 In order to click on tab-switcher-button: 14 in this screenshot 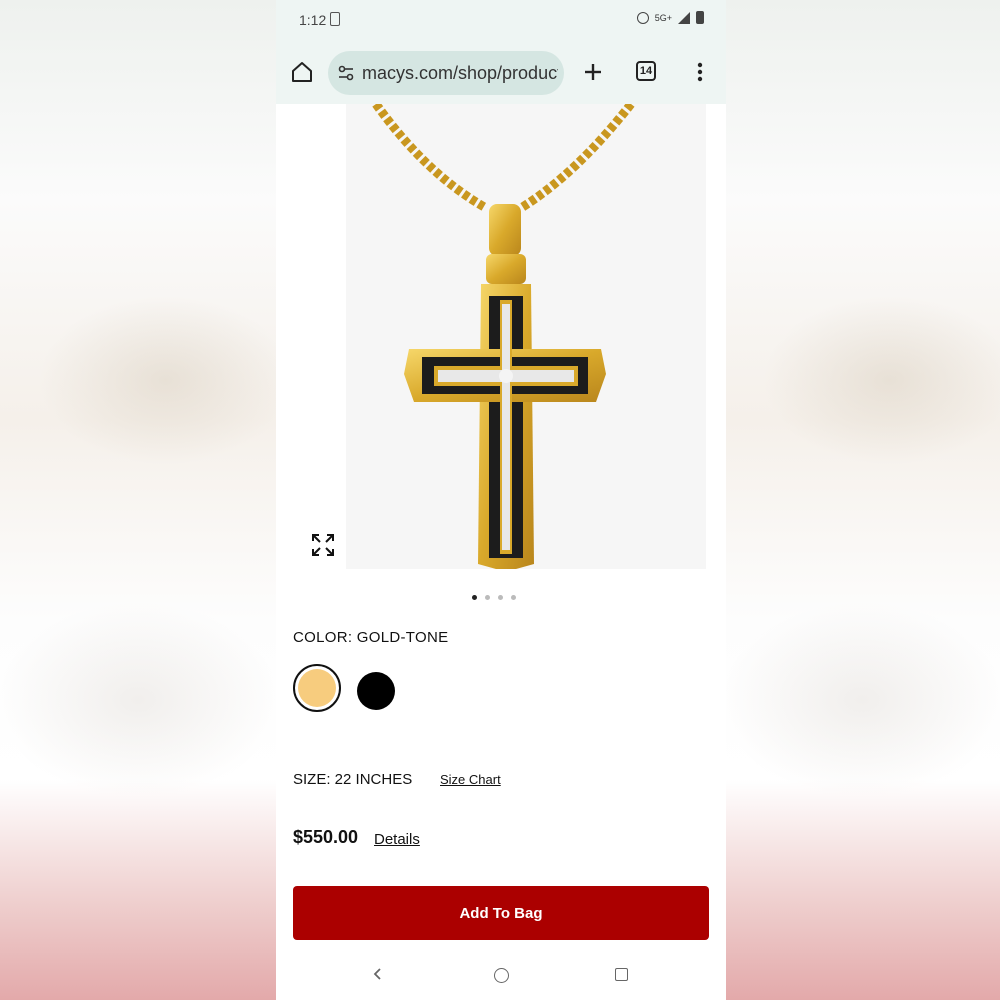, I will do `click(646, 71)`.